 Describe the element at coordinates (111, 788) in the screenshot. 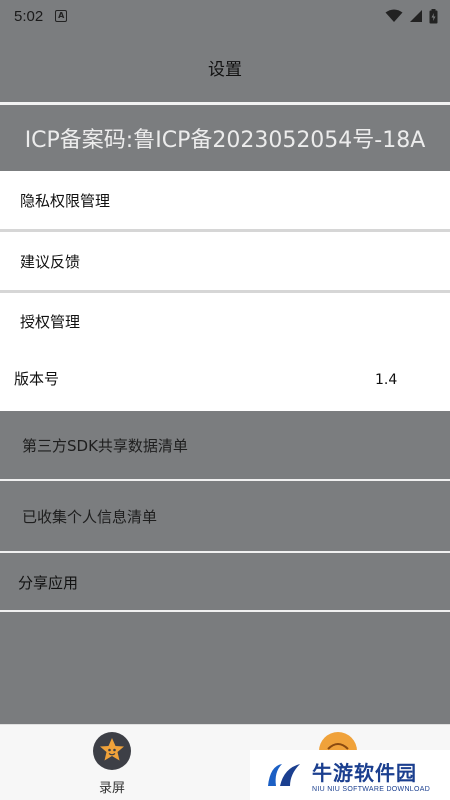

I see `nav-label-record: 录屏` at that location.